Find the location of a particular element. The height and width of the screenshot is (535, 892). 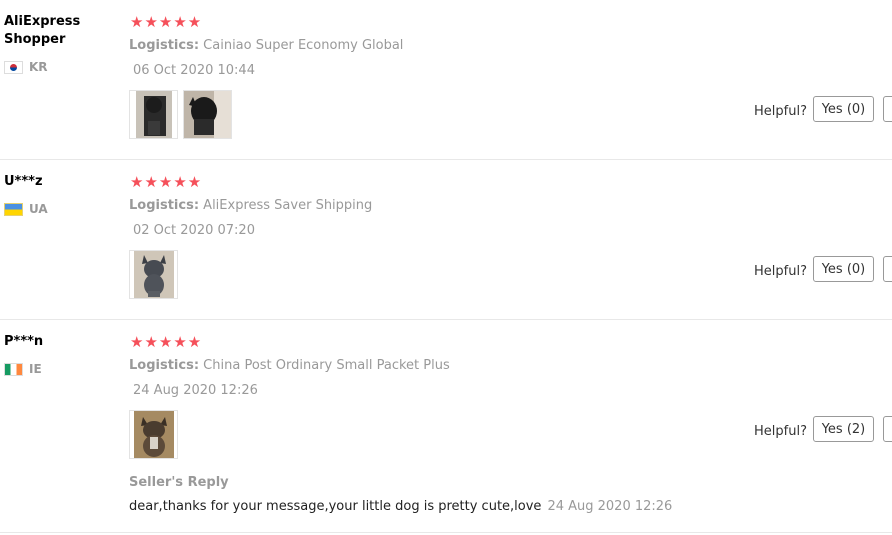

flag-ua-icon is located at coordinates (13, 209).